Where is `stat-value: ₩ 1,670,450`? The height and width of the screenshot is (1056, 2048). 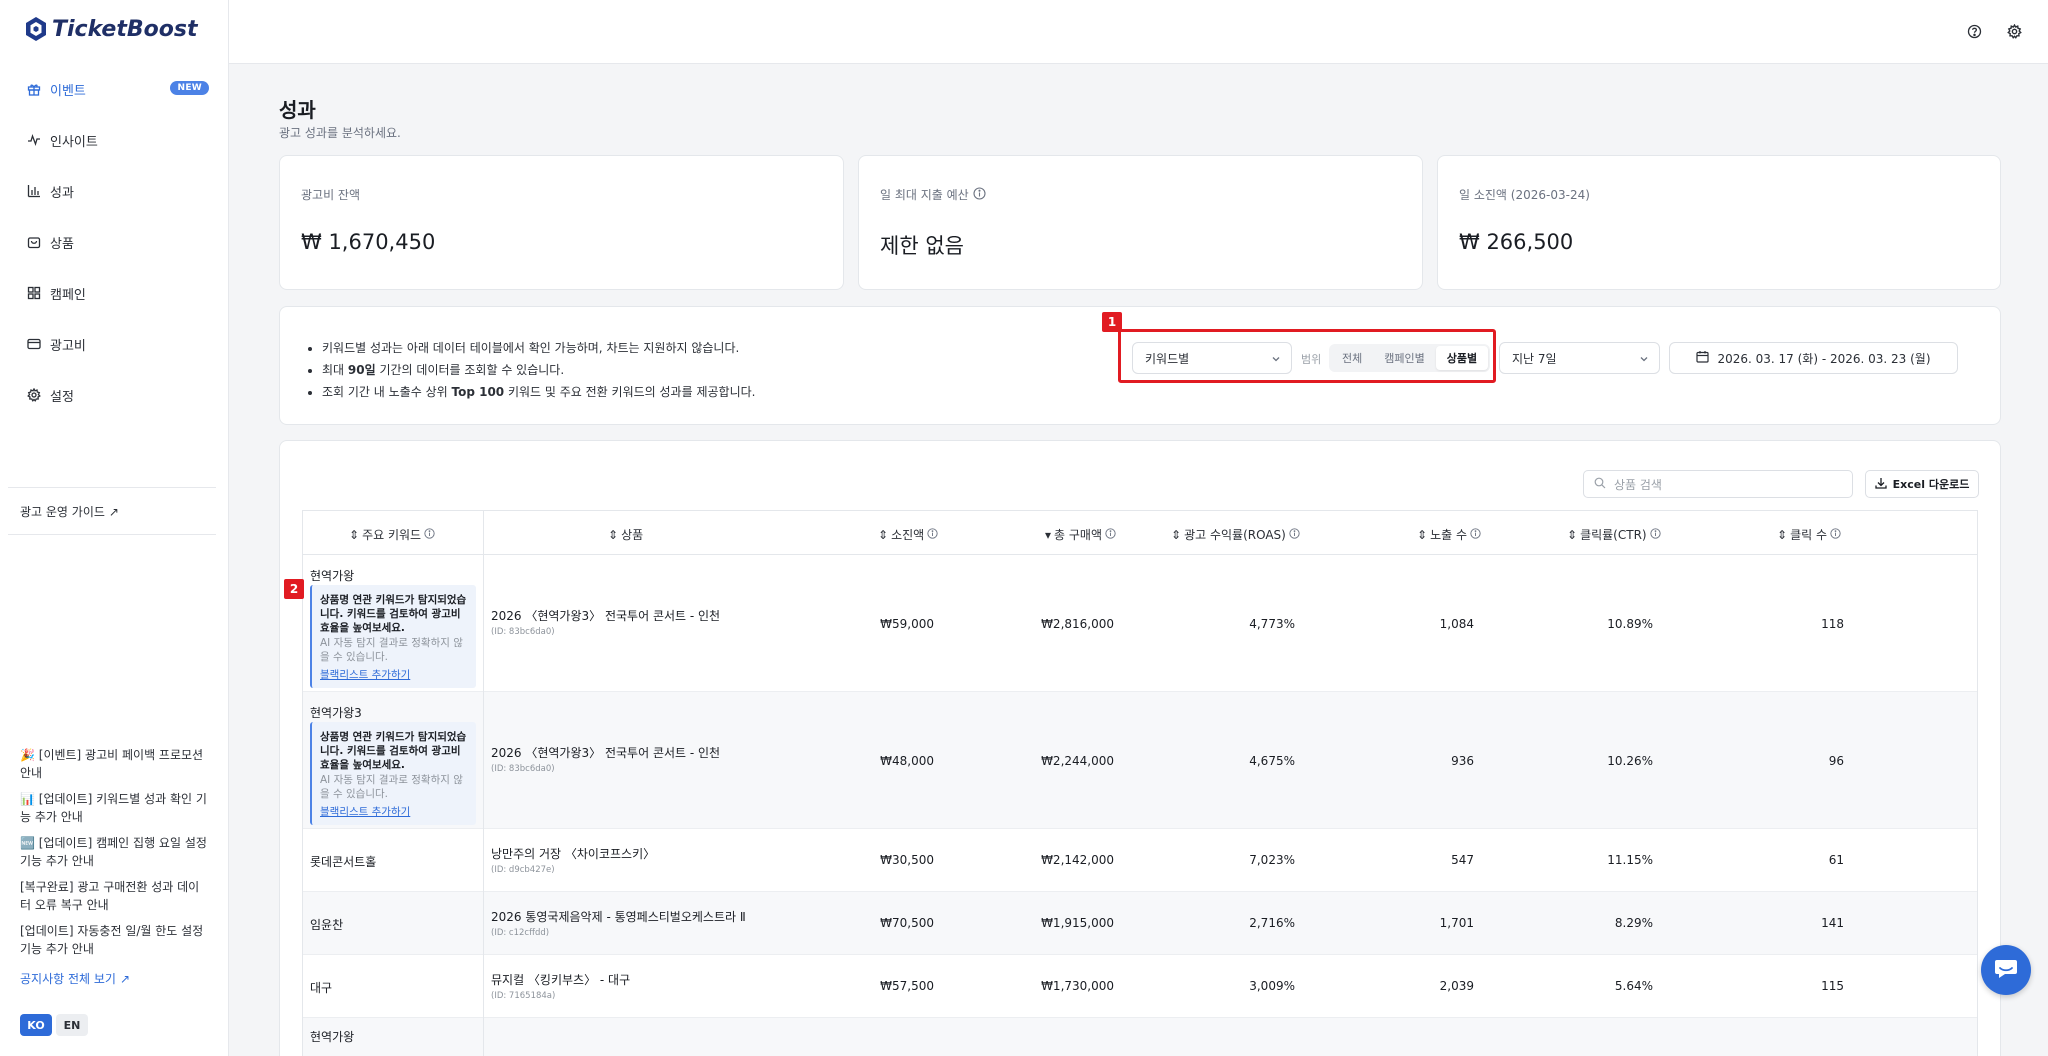 stat-value: ₩ 1,670,450 is located at coordinates (368, 242).